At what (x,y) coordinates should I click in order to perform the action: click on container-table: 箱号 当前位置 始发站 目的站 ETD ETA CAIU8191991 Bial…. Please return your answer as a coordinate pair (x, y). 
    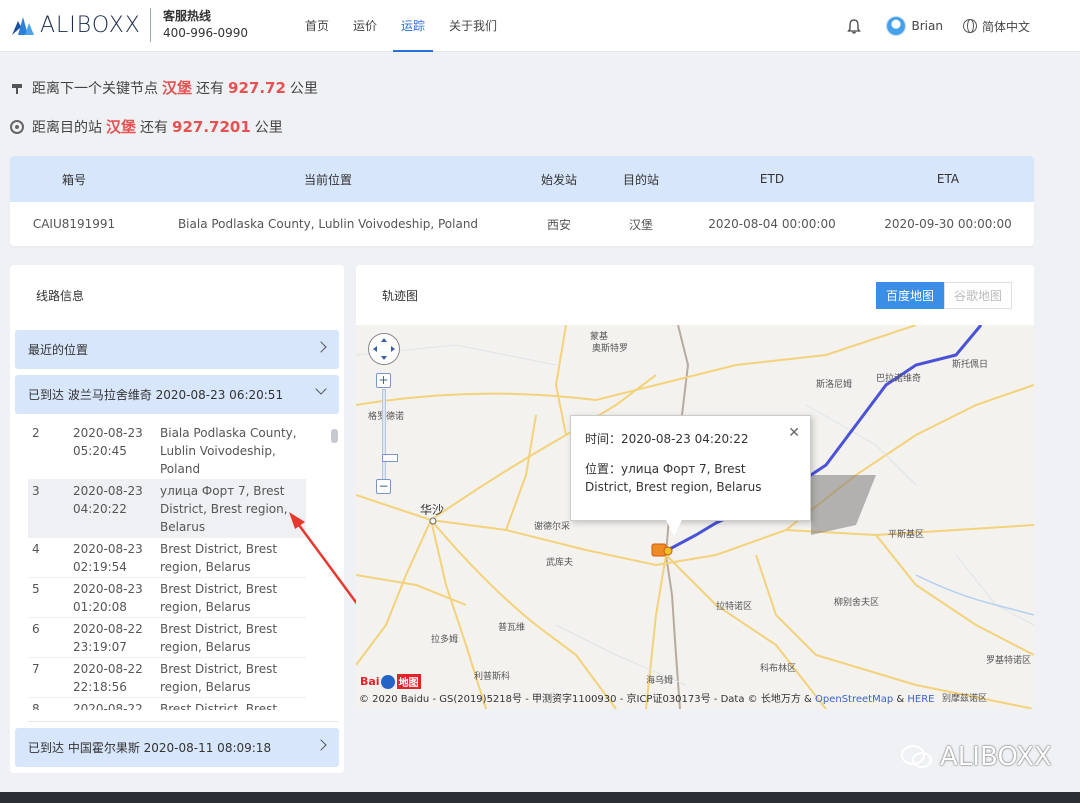
    Looking at the image, I should click on (522, 201).